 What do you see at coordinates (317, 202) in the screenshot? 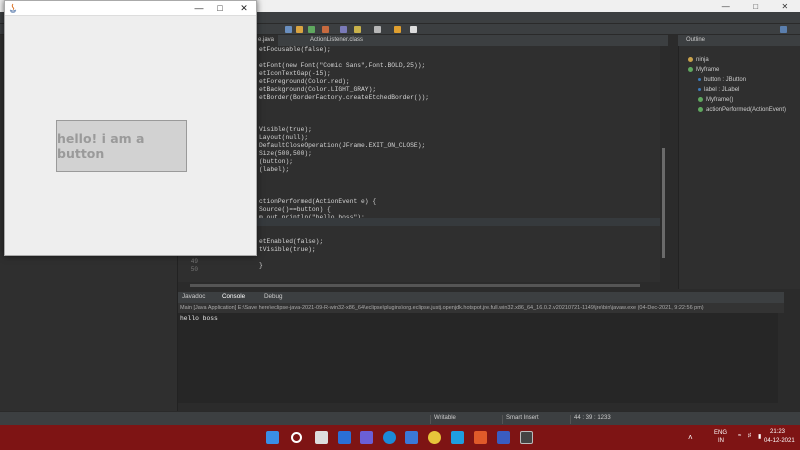
I see `code-line: ctionPerformed(ActionEvent e) {` at bounding box center [317, 202].